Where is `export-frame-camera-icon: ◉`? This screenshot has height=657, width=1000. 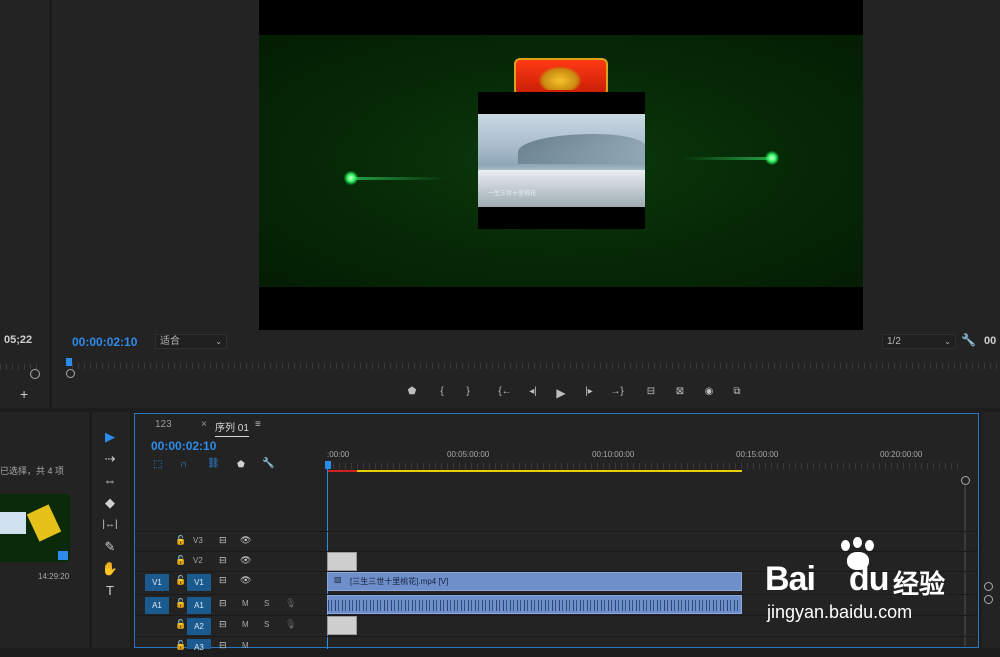
export-frame-camera-icon: ◉ is located at coordinates (709, 391).